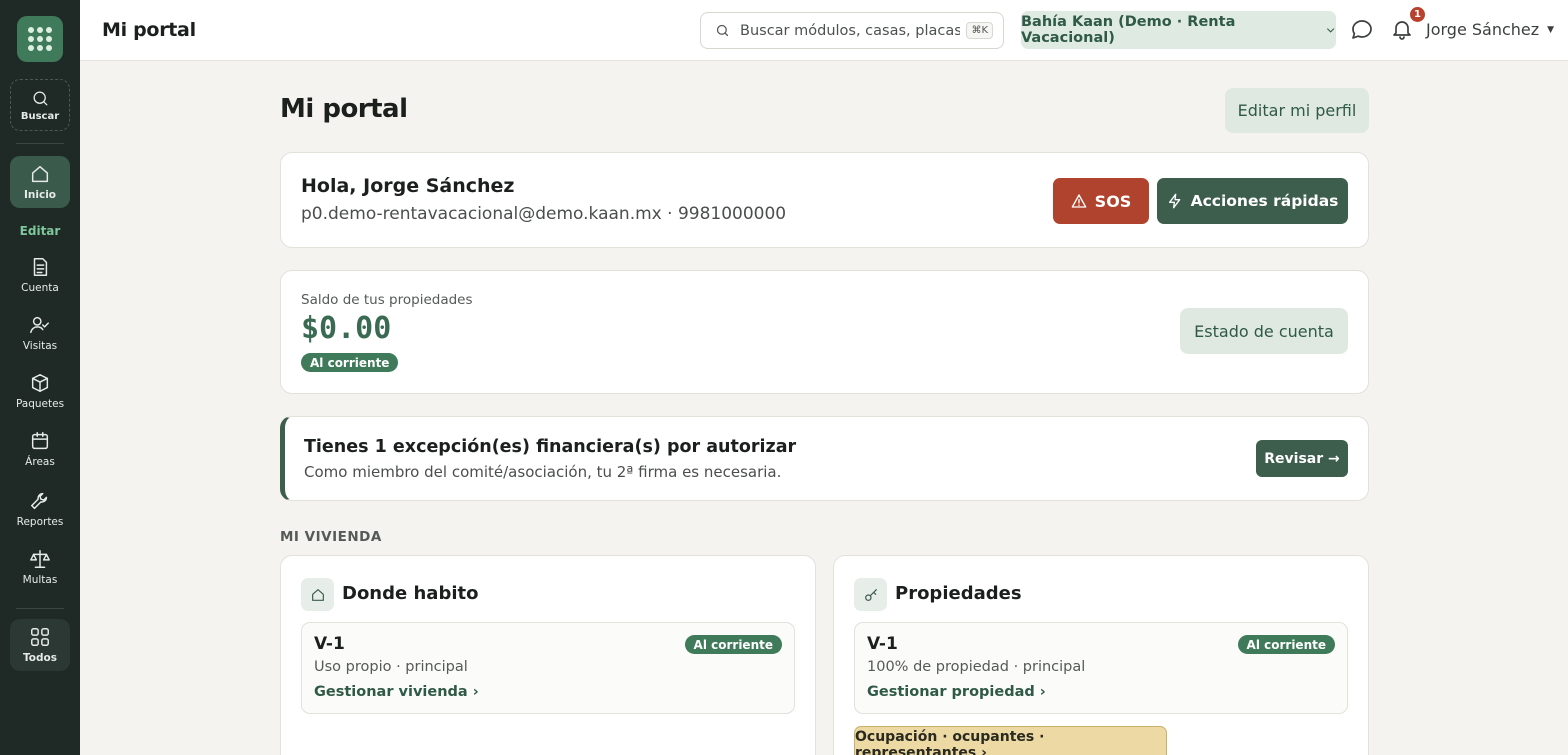 The height and width of the screenshot is (755, 1568). I want to click on calendar-icon, so click(40, 441).